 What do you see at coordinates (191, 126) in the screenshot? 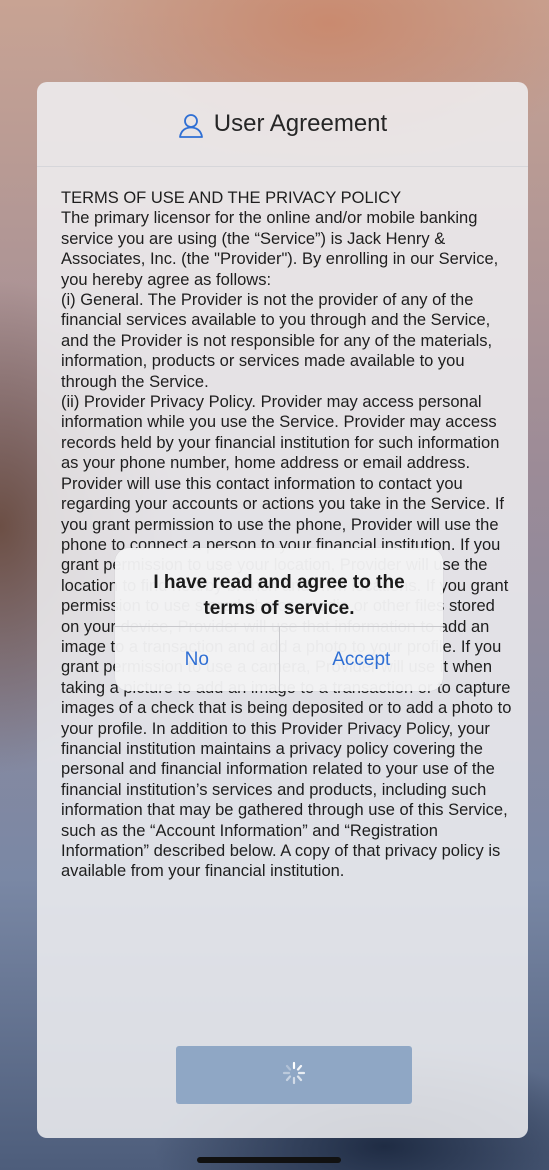
I see `user-icon` at bounding box center [191, 126].